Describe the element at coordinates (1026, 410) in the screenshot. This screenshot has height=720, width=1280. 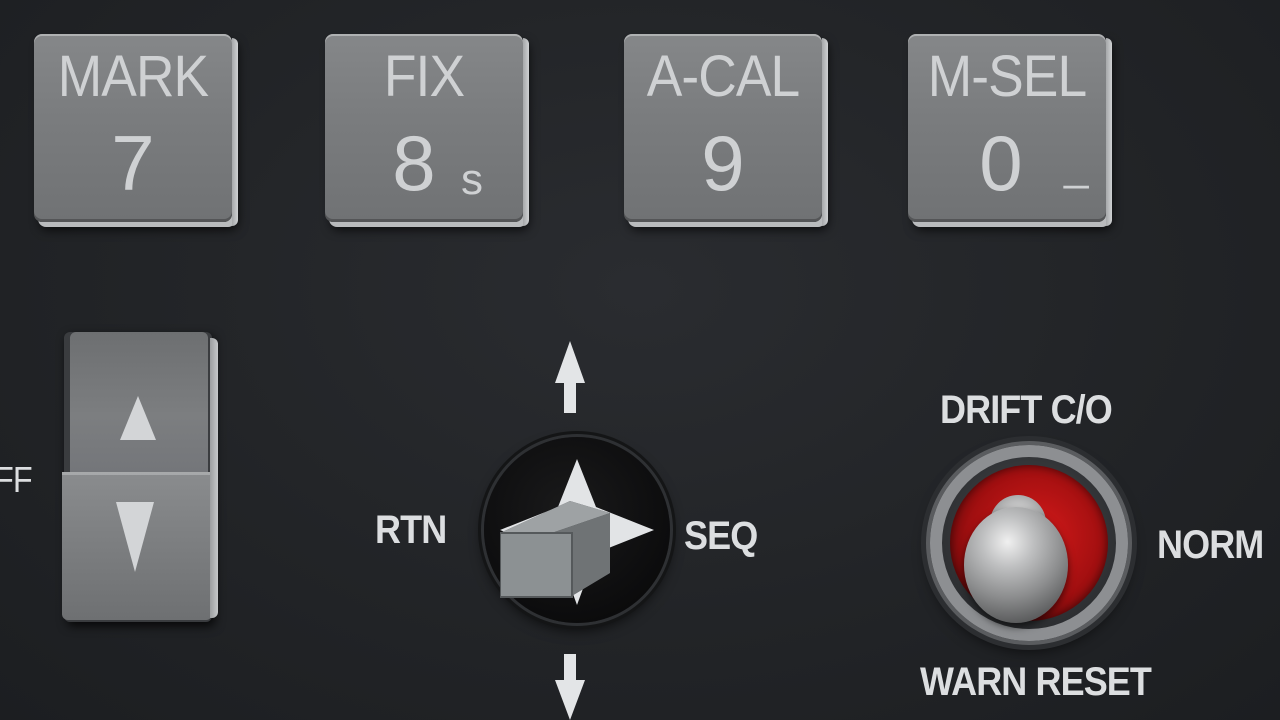
I see `drift-co-label: DRIFT C/O` at that location.